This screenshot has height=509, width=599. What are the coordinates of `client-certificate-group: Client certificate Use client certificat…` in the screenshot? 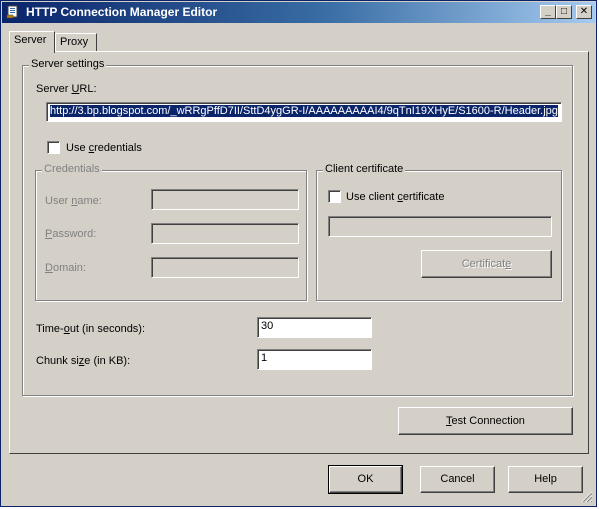 It's located at (439, 232).